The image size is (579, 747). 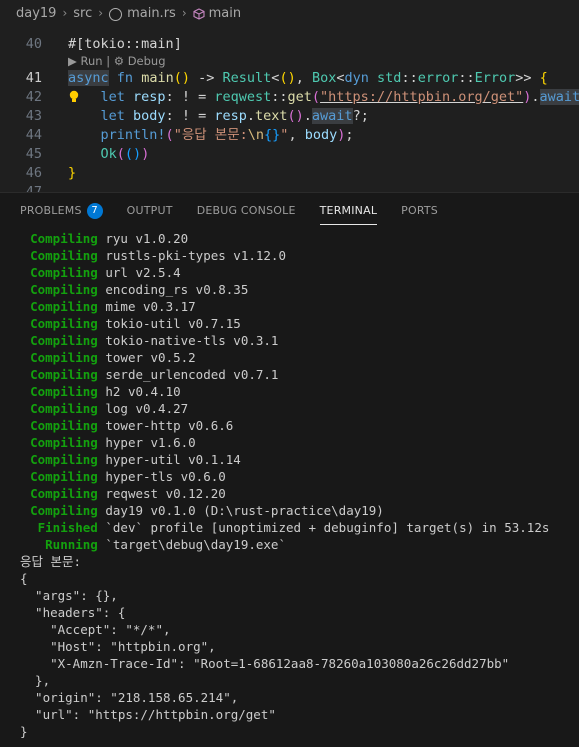 I want to click on problems-count-badge: 7, so click(x=94, y=210).